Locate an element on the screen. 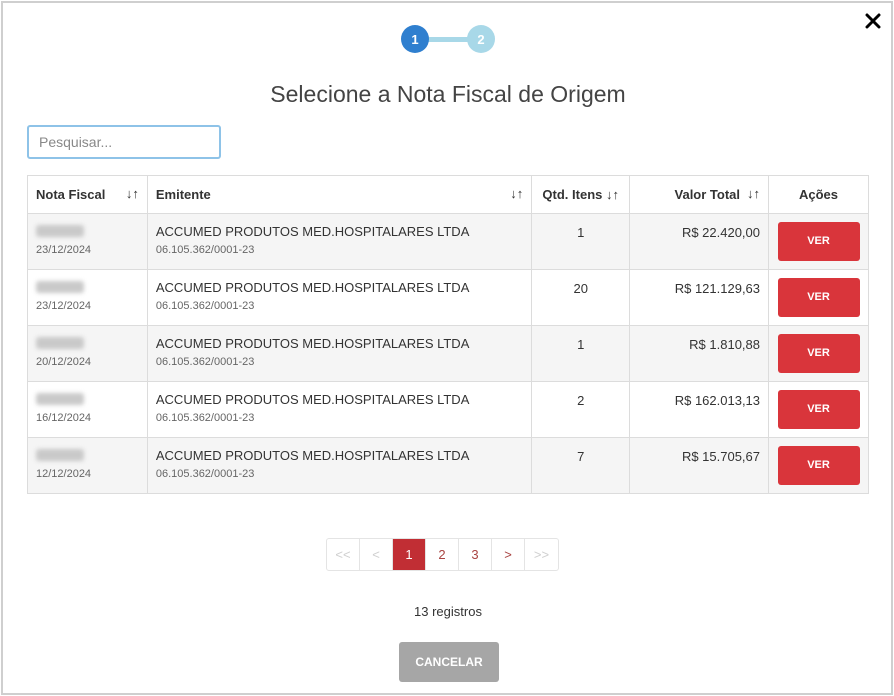 The height and width of the screenshot is (696, 894). search-input is located at coordinates (124, 142).